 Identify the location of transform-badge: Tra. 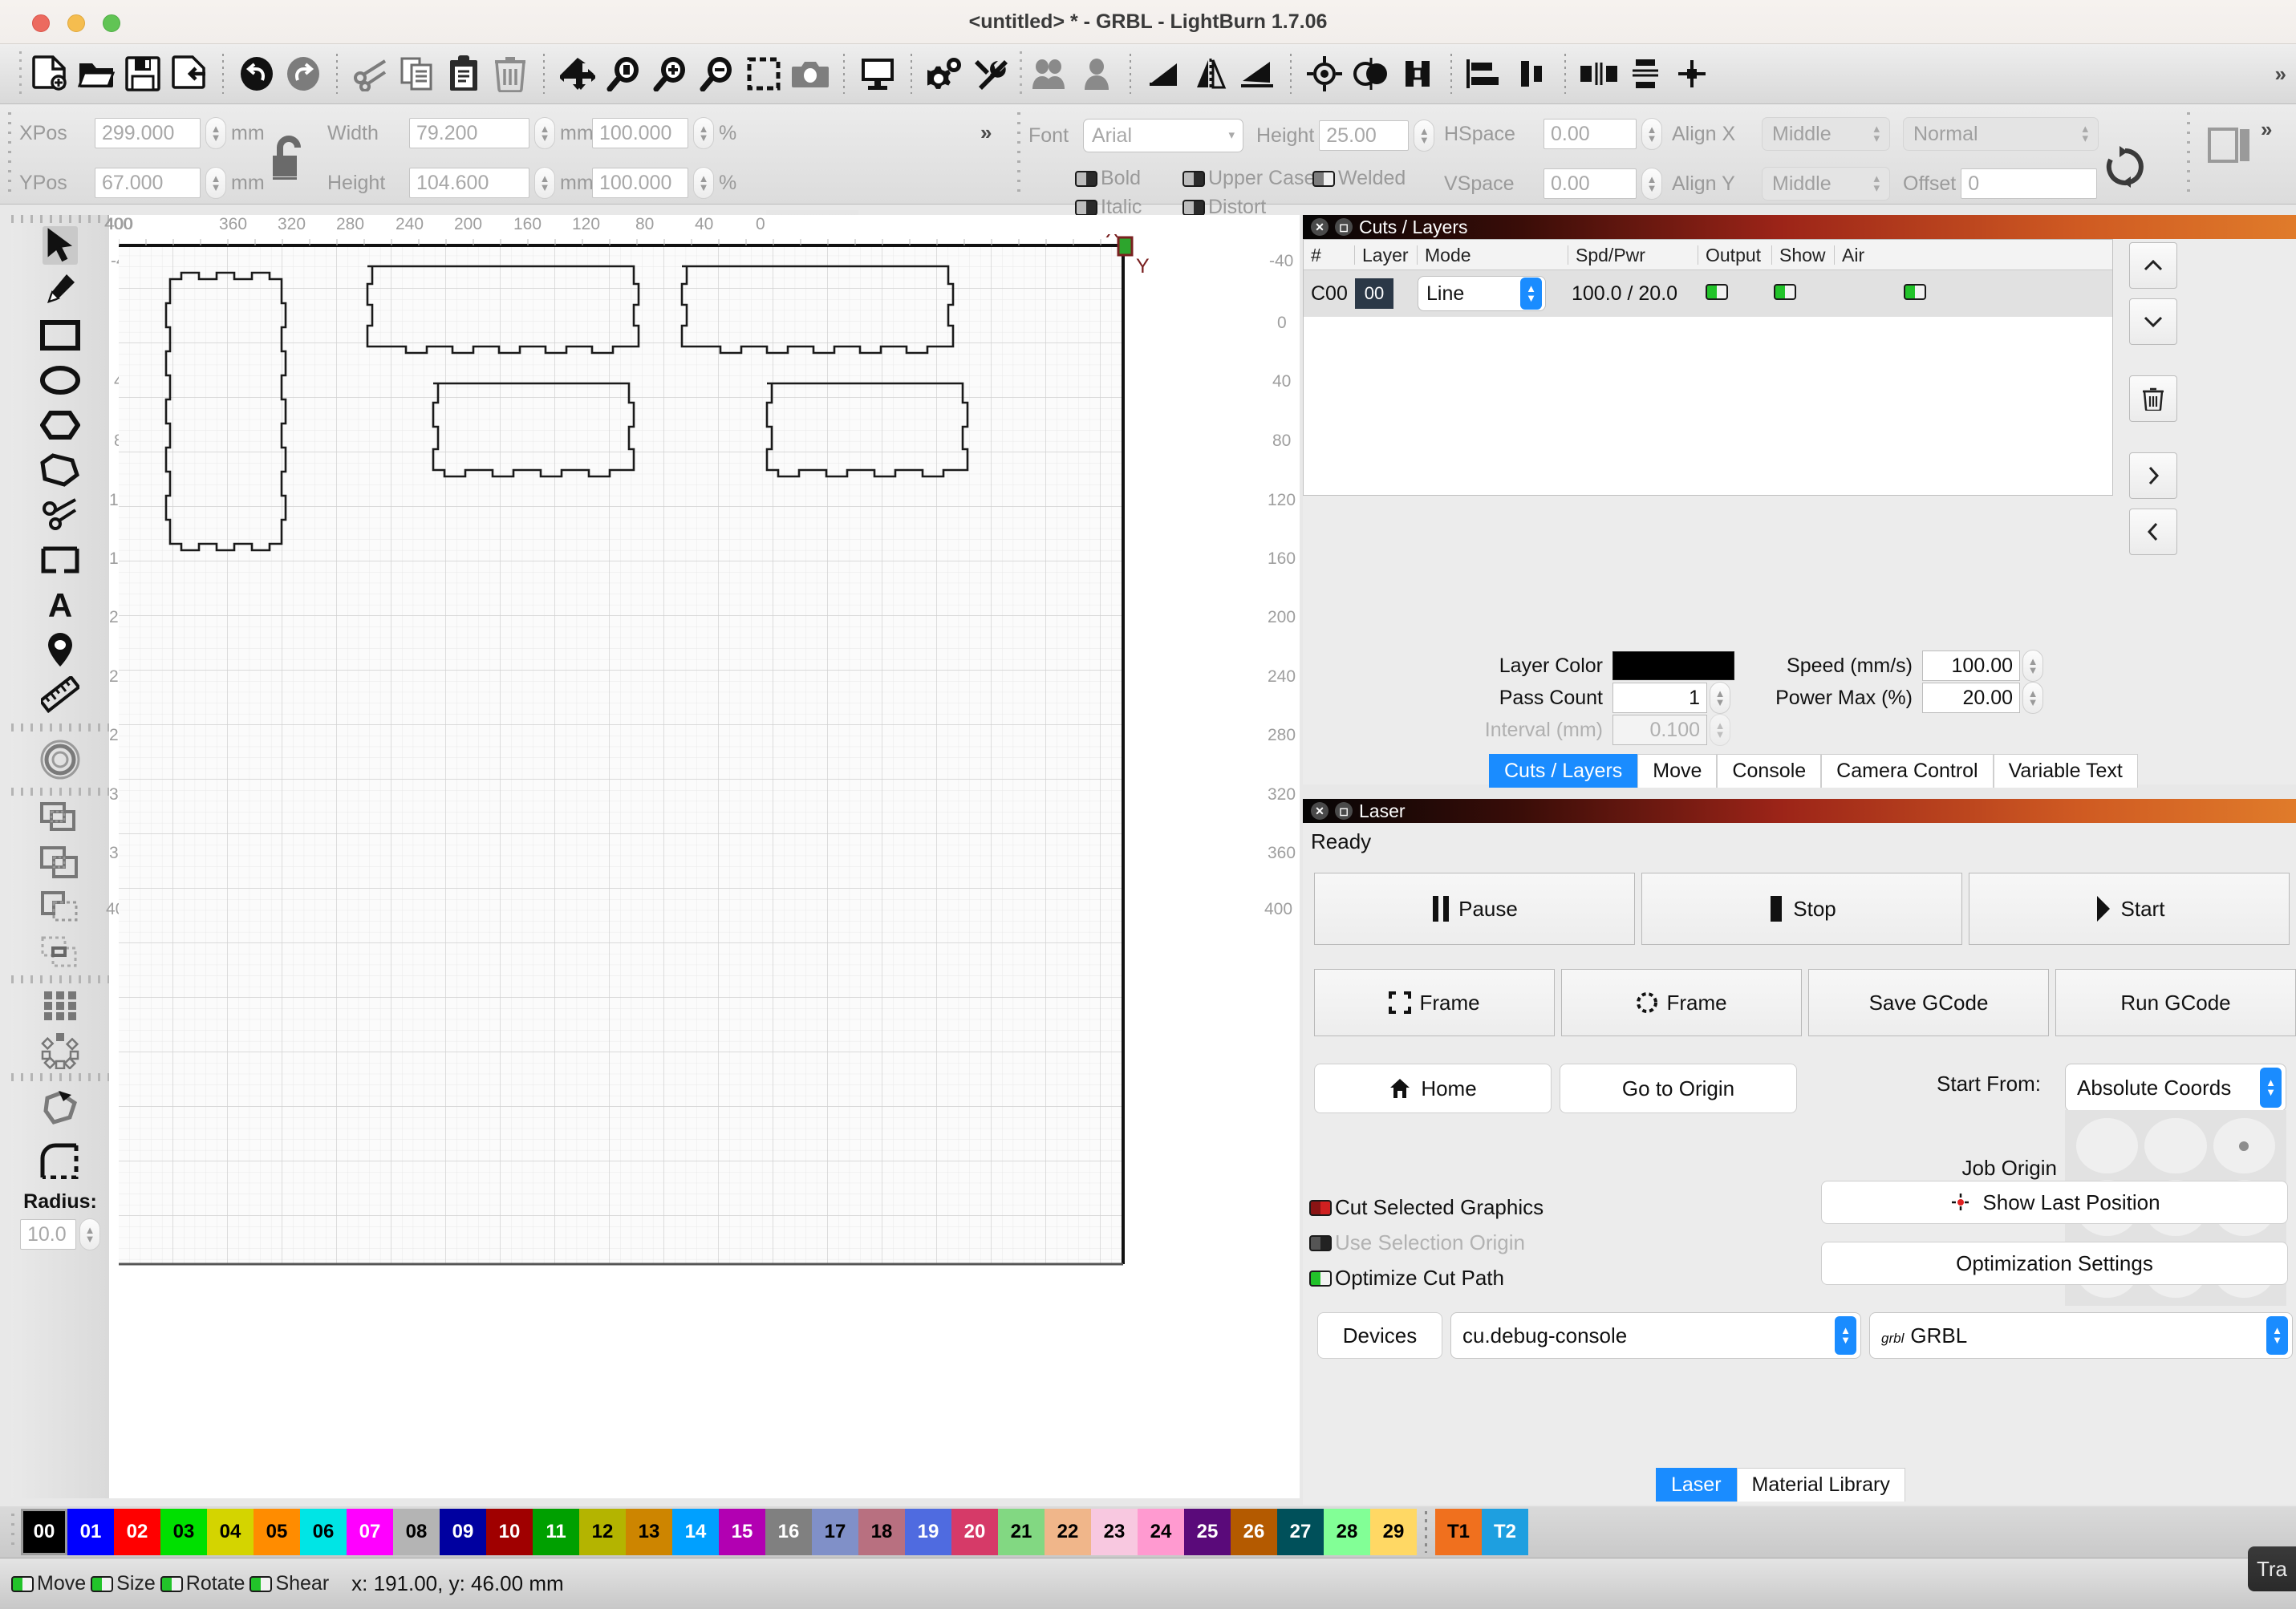
(2272, 1568).